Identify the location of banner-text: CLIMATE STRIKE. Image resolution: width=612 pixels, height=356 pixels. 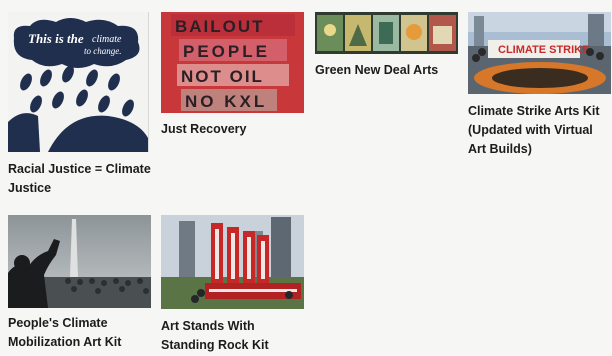
(543, 50).